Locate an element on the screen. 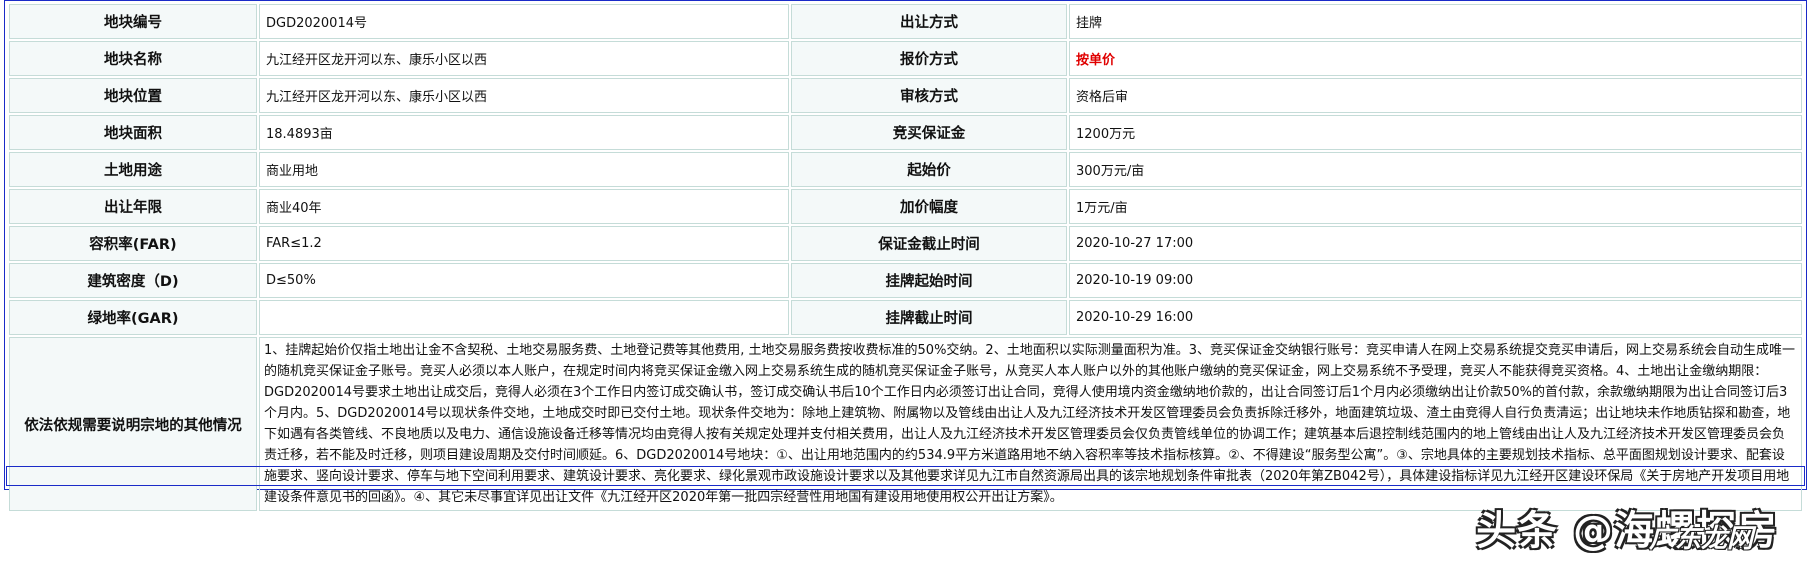  empty-bottom-row is located at coordinates (905, 476).